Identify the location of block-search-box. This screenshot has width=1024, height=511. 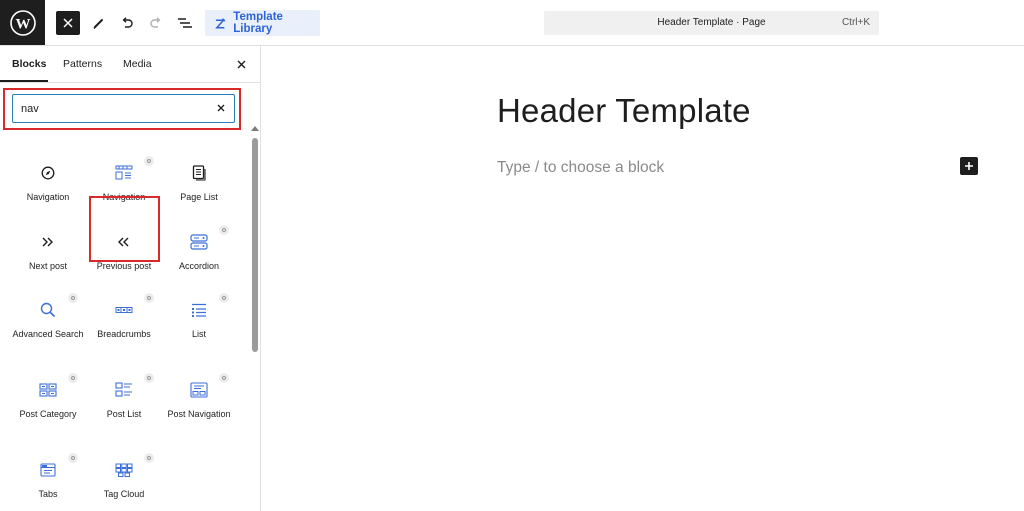
(123, 108).